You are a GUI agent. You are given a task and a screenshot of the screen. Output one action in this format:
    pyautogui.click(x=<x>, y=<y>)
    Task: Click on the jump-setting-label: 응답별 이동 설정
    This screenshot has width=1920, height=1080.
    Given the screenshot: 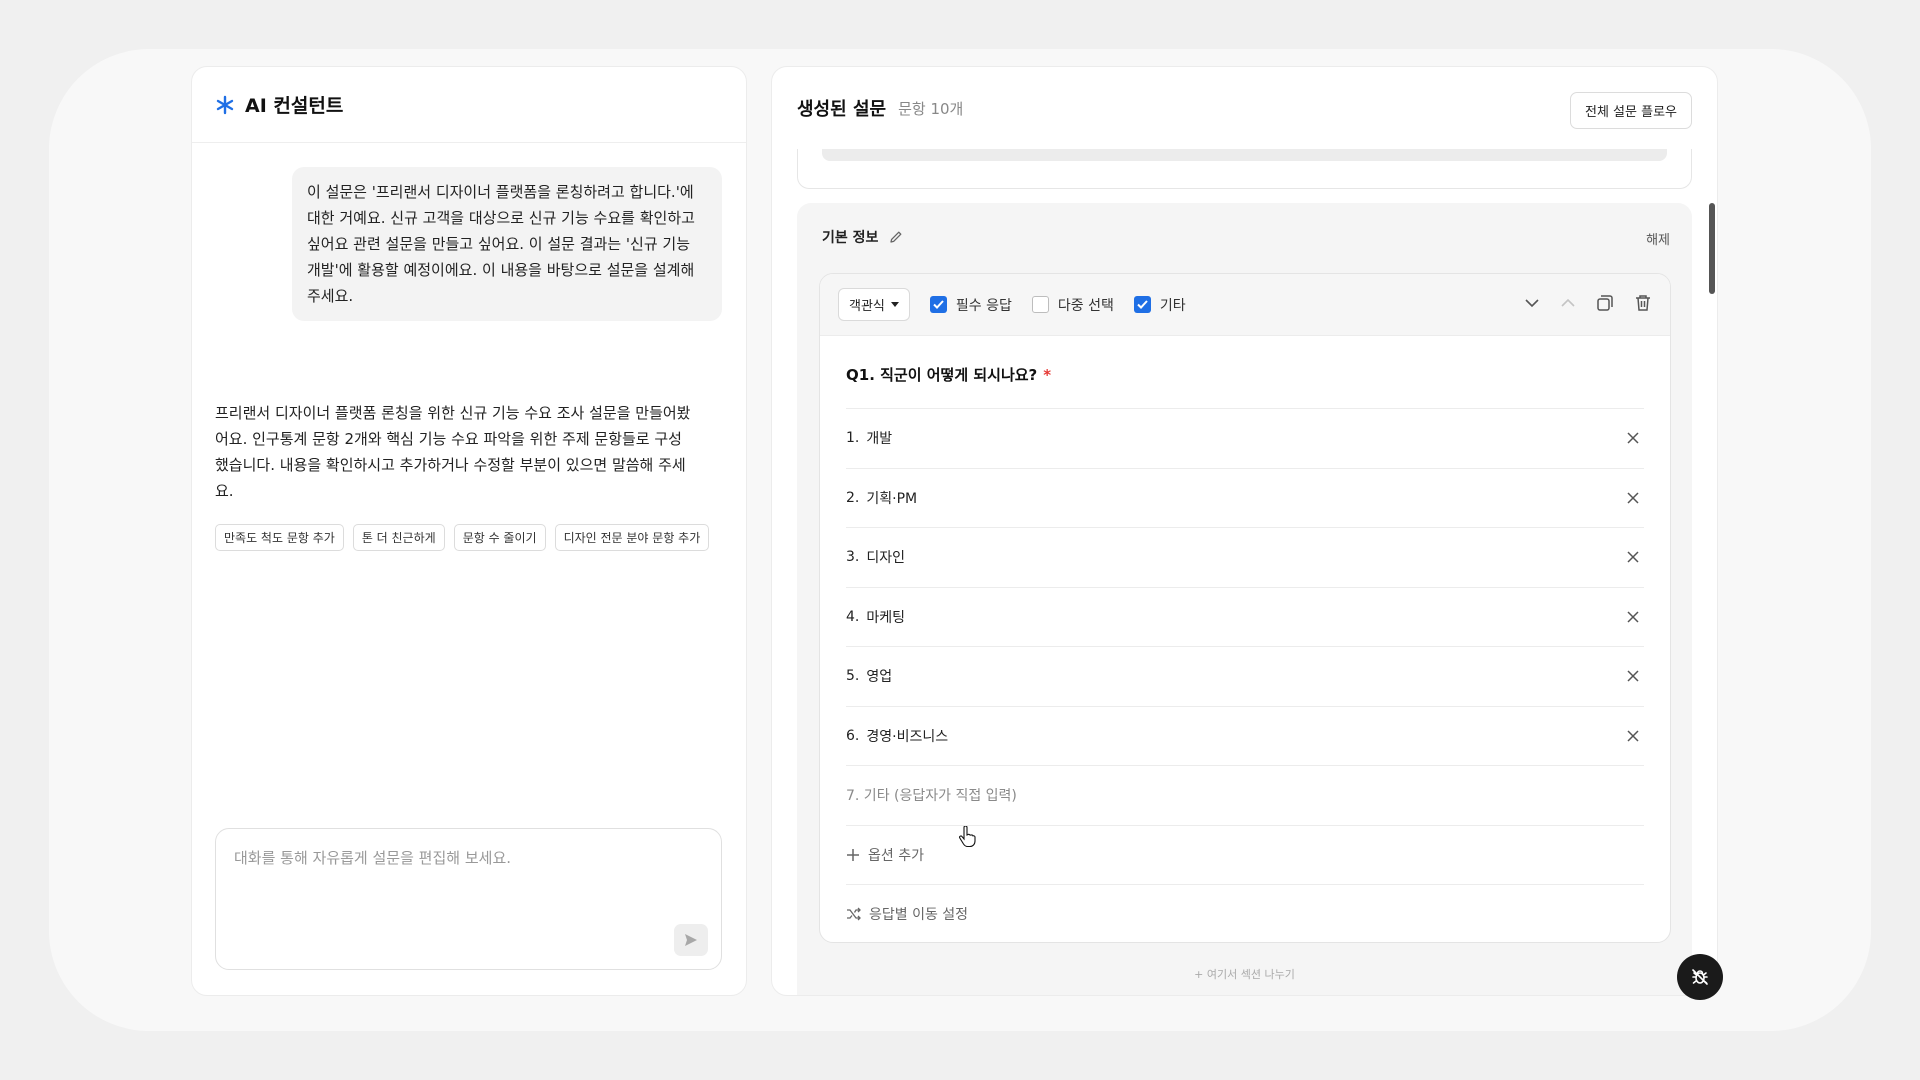 What is the action you would take?
    pyautogui.click(x=919, y=915)
    